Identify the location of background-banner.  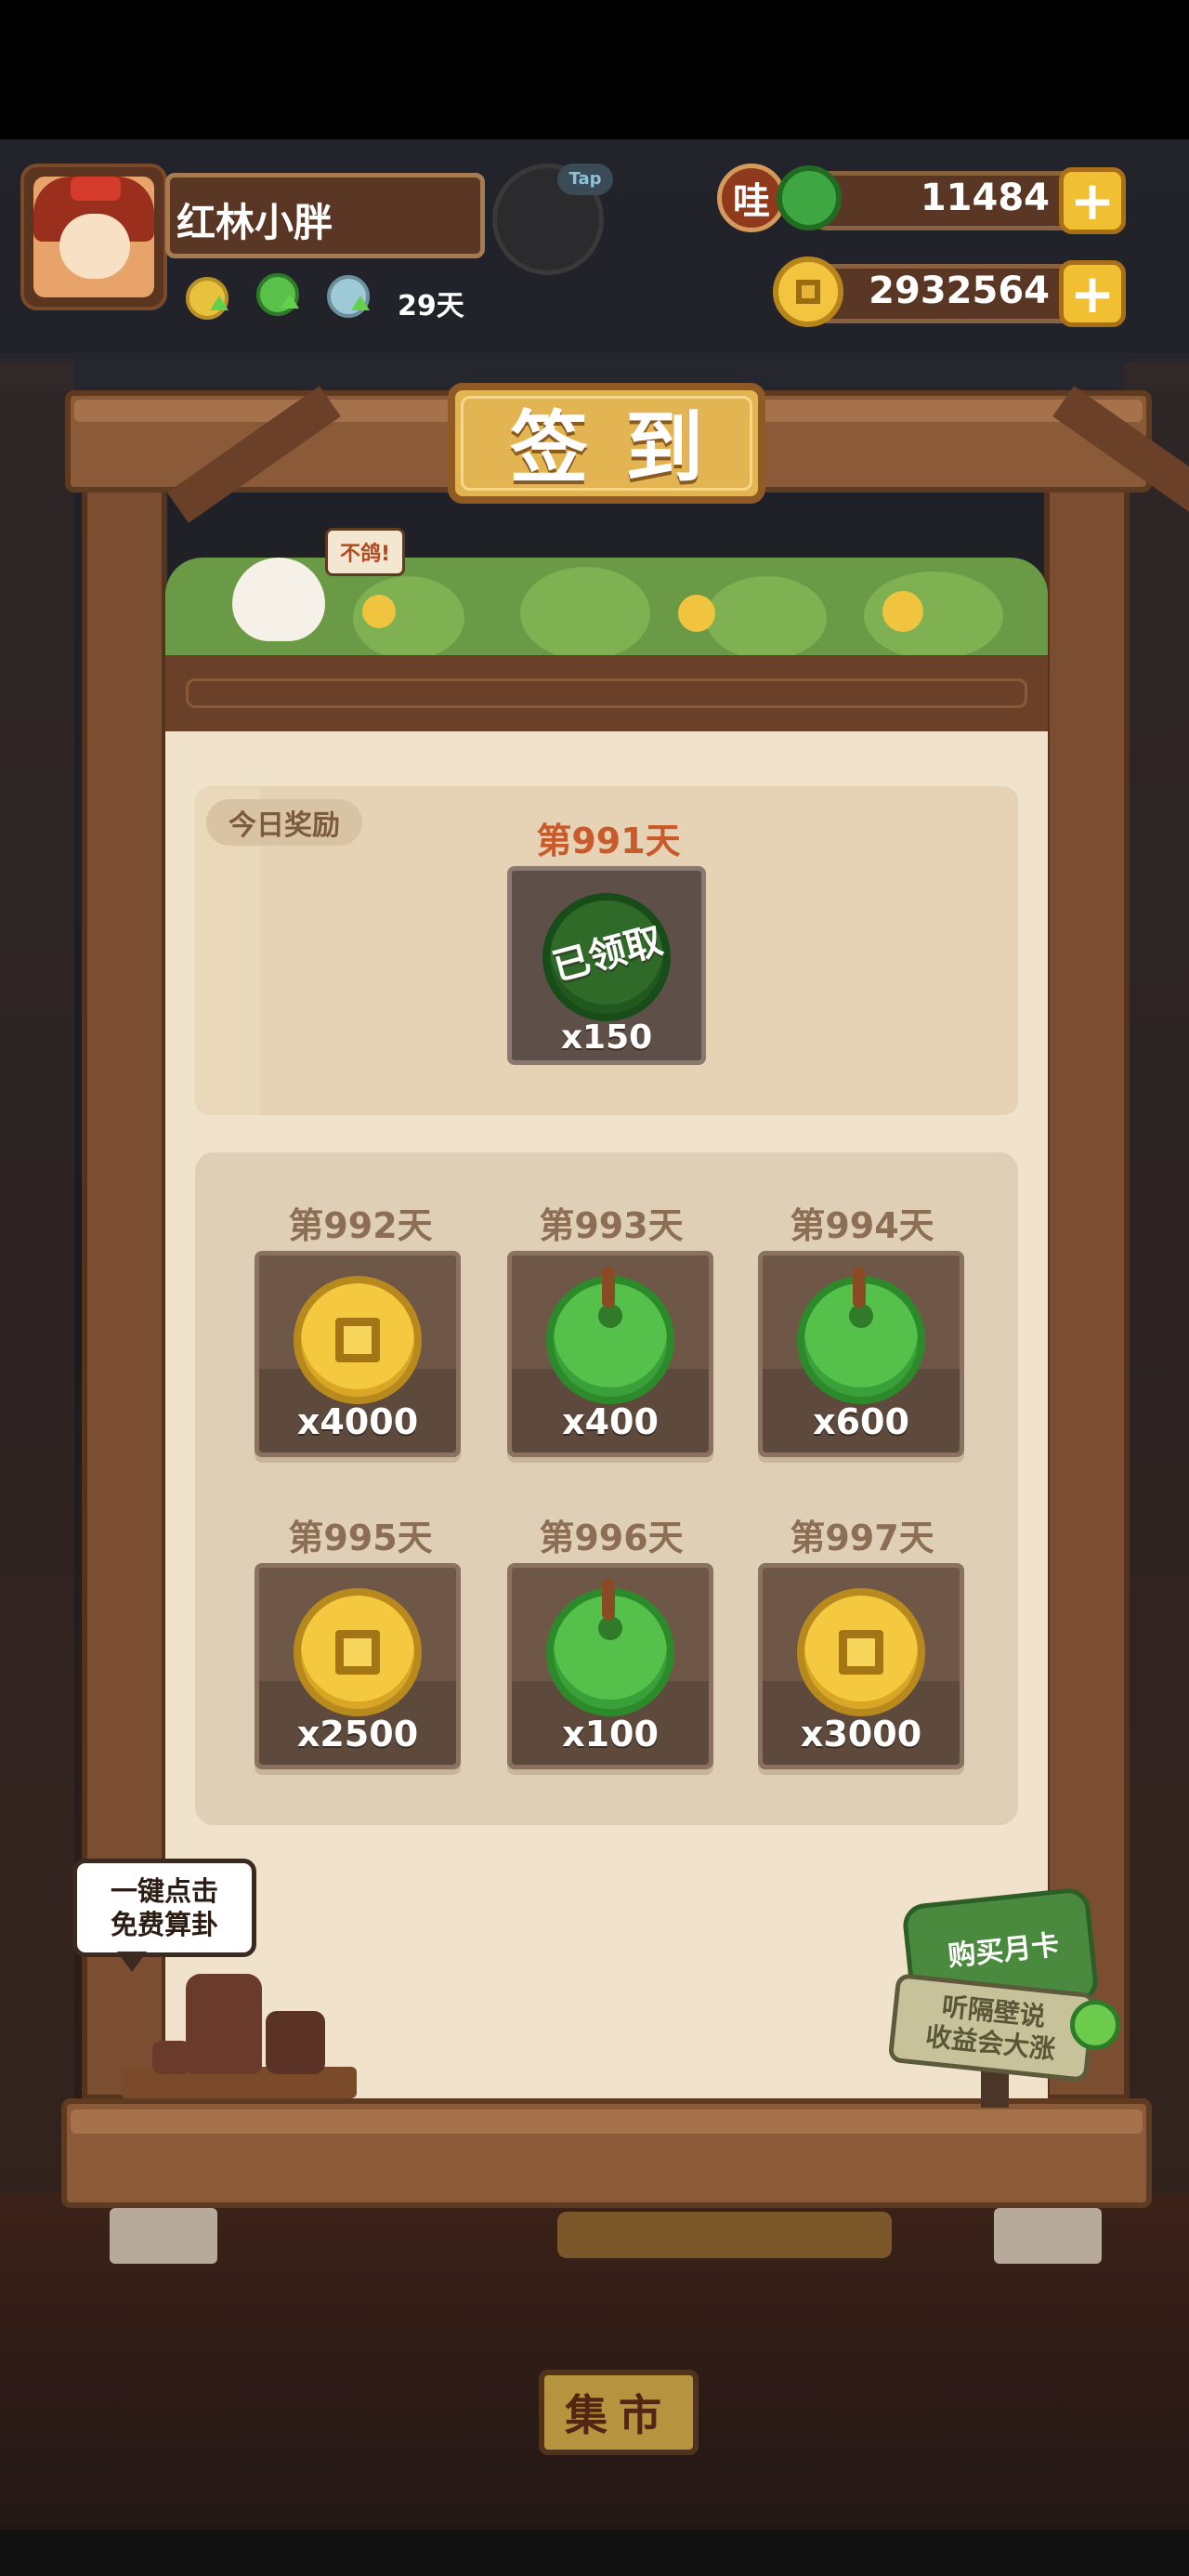
(724, 2235).